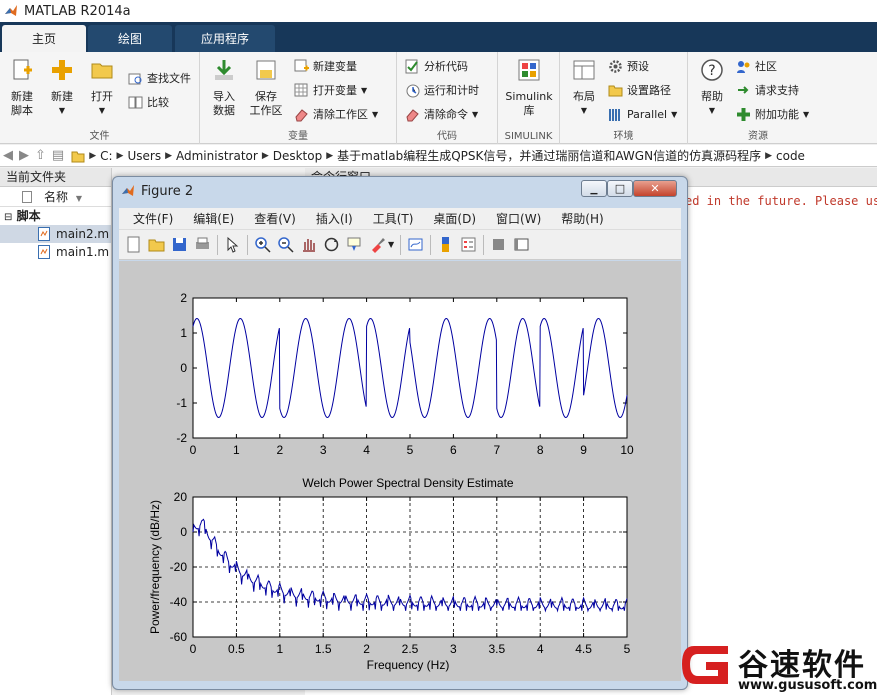 The height and width of the screenshot is (695, 877). Describe the element at coordinates (279, 649) in the screenshot. I see `x-tick-label: 1` at that location.